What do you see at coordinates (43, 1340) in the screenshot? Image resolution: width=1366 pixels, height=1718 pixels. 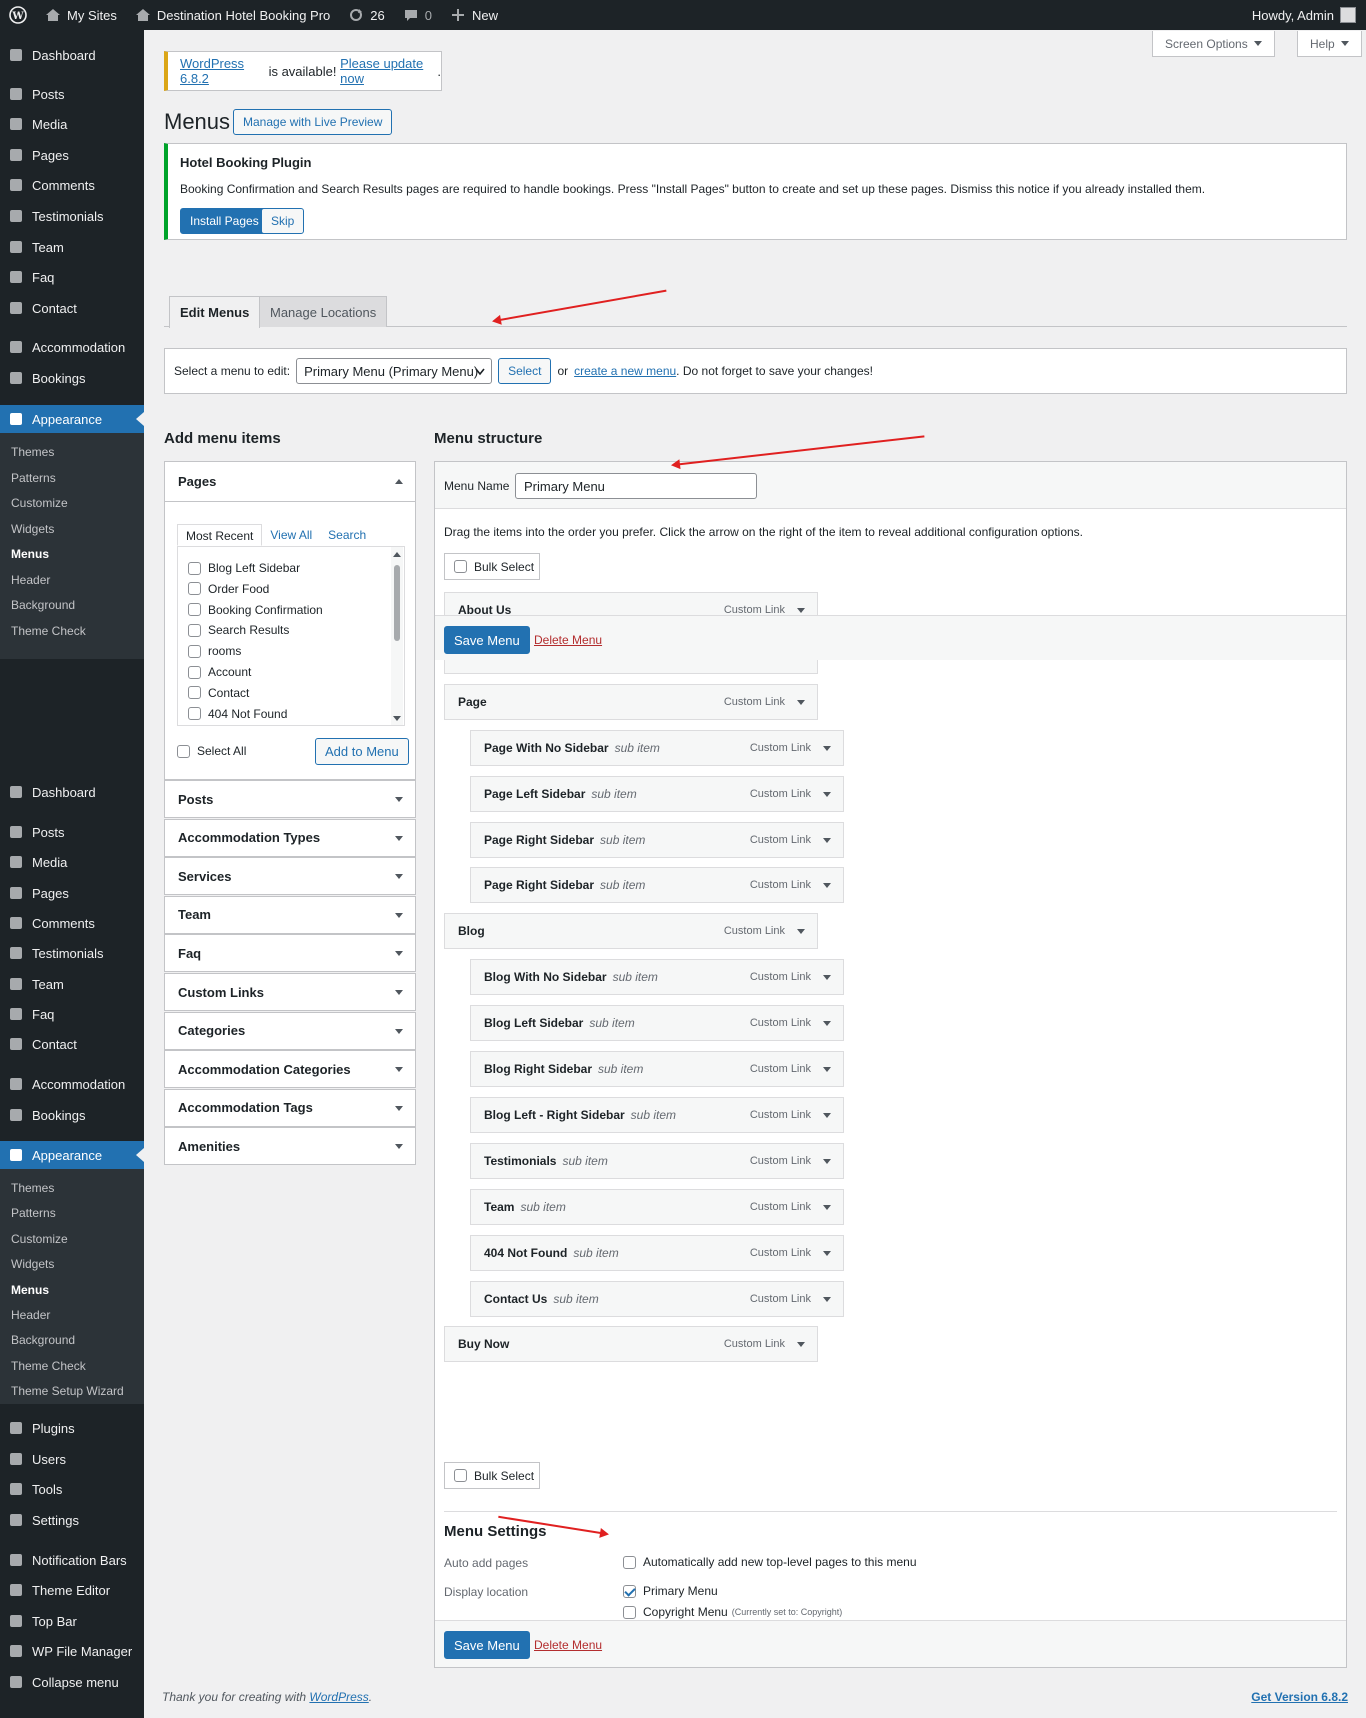 I see `submenu-item-background: Background` at bounding box center [43, 1340].